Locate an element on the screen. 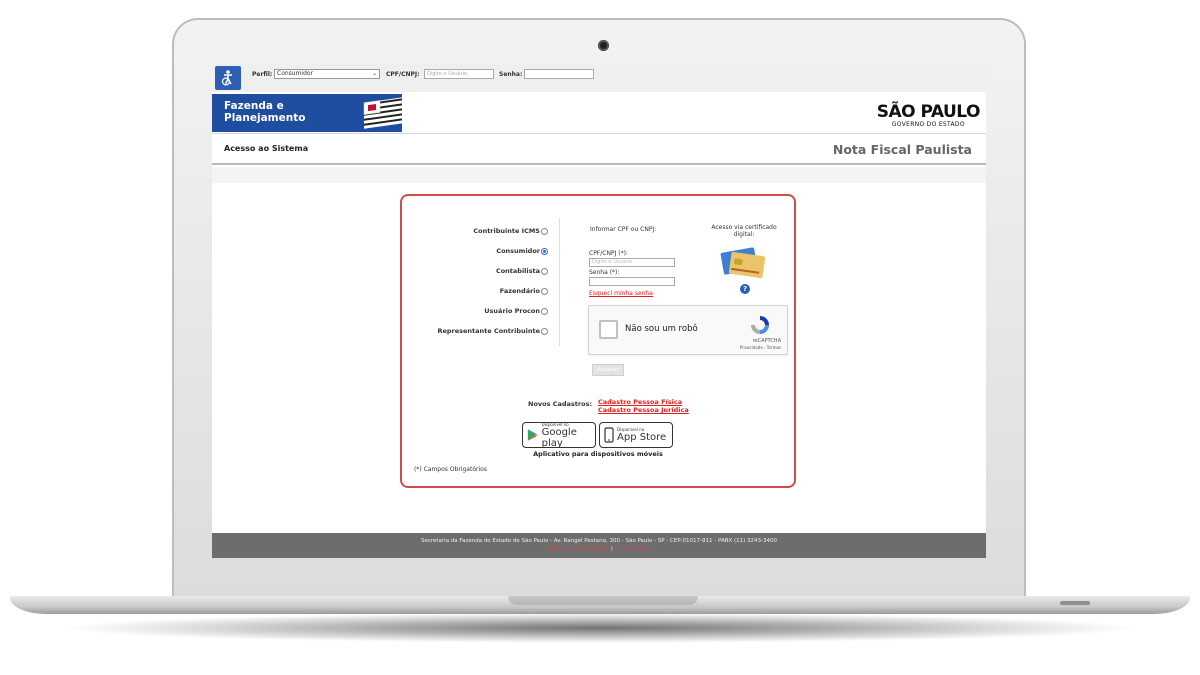 This screenshot has width=1200, height=675. perfil-label: Perfil: is located at coordinates (262, 74).